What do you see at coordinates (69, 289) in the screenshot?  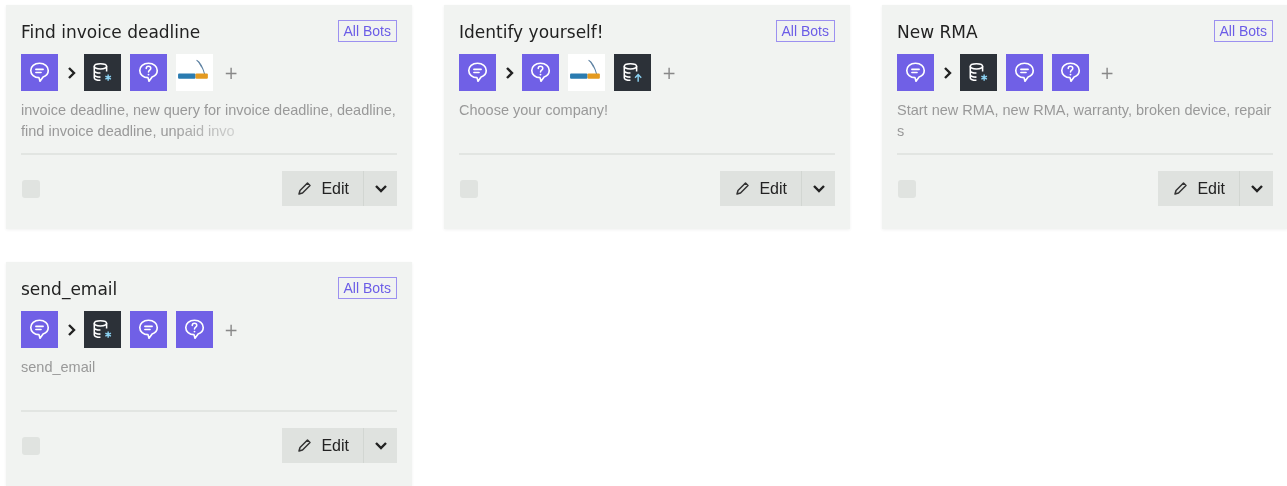 I see `card-title: send_email` at bounding box center [69, 289].